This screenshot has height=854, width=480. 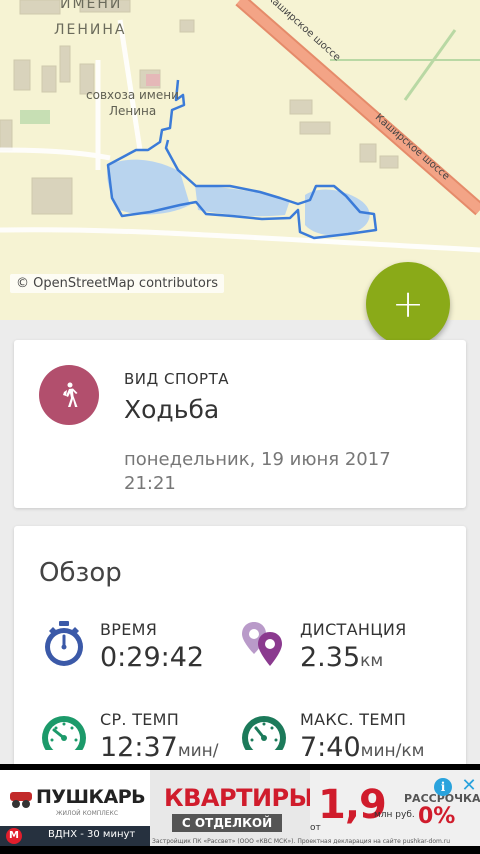 What do you see at coordinates (330, 657) in the screenshot?
I see `stat-distance-value: 2.35` at bounding box center [330, 657].